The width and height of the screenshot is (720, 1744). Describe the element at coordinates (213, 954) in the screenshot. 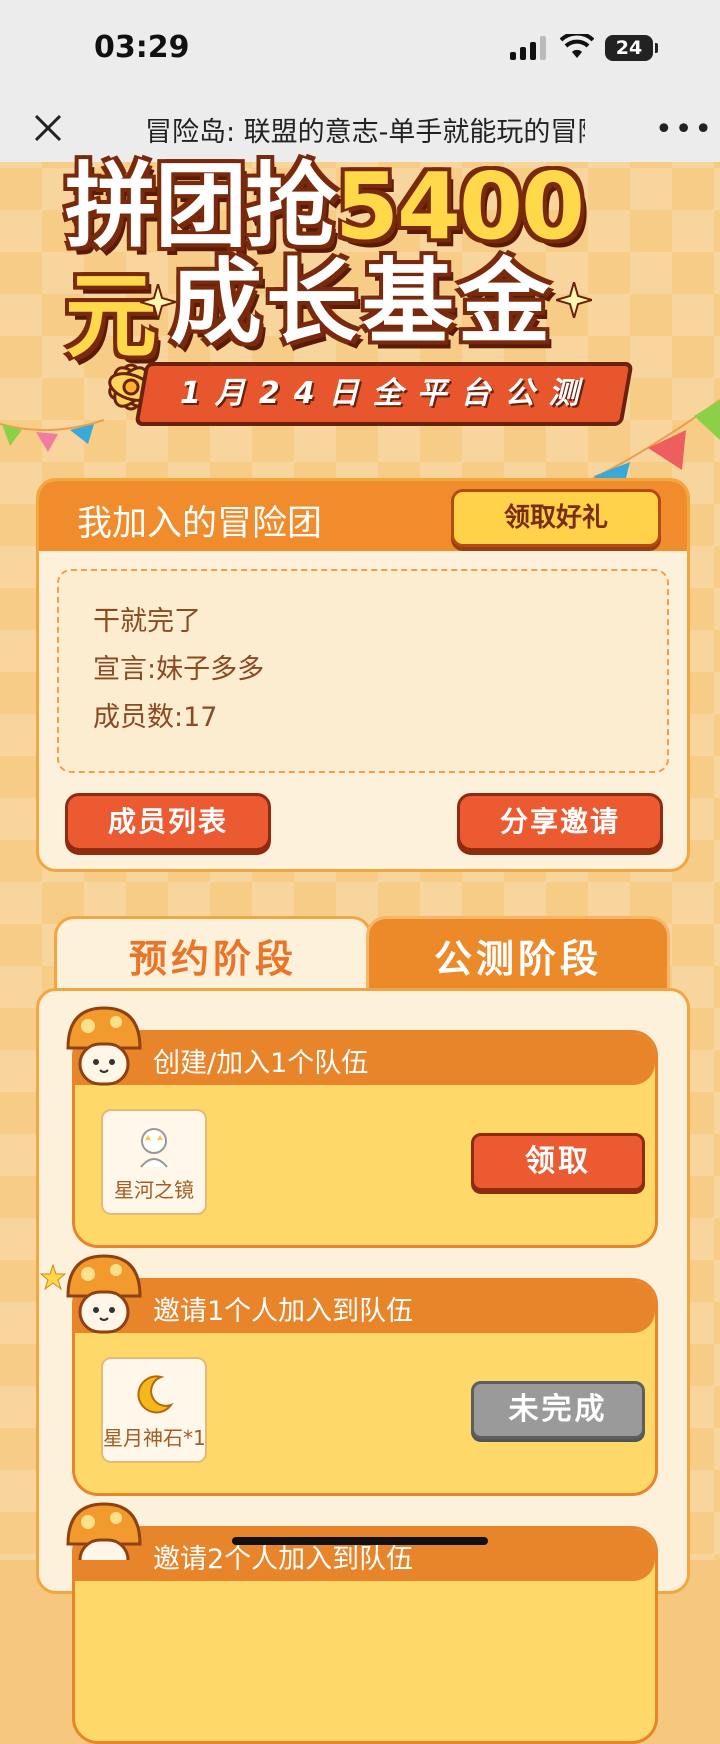

I see `tab-reservation-stage: 预约阶段` at that location.